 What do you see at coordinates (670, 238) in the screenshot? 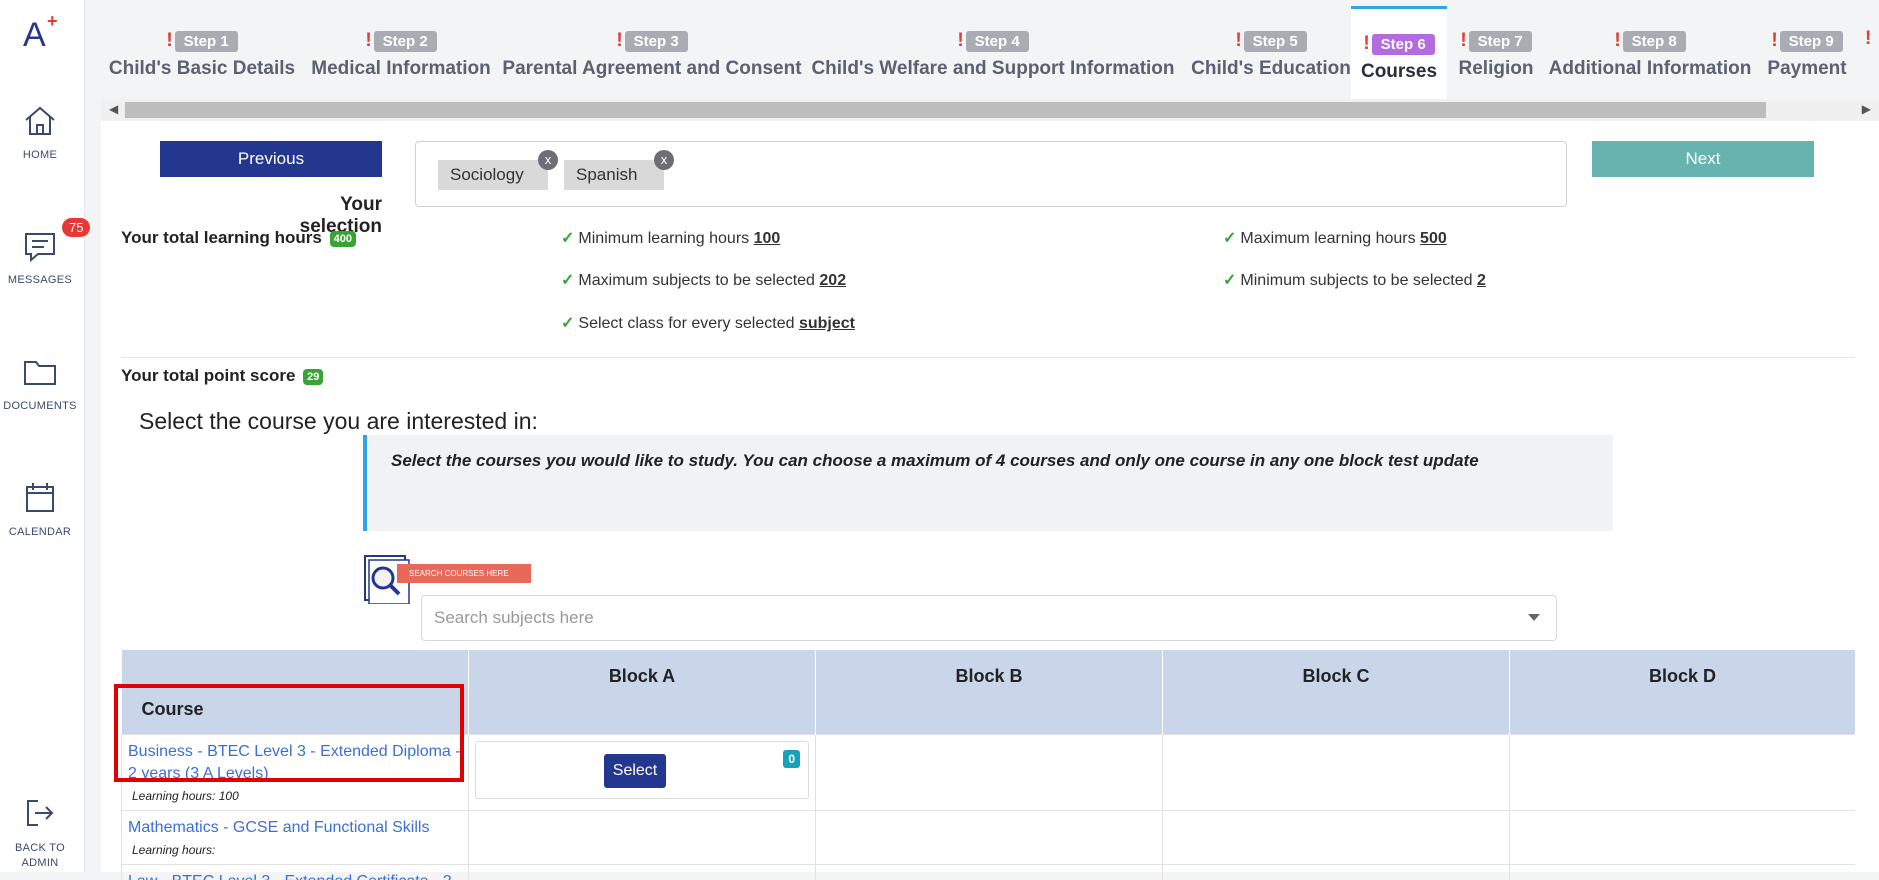
I see `rule-min-hours: ✓Minimum learning hours 100` at bounding box center [670, 238].